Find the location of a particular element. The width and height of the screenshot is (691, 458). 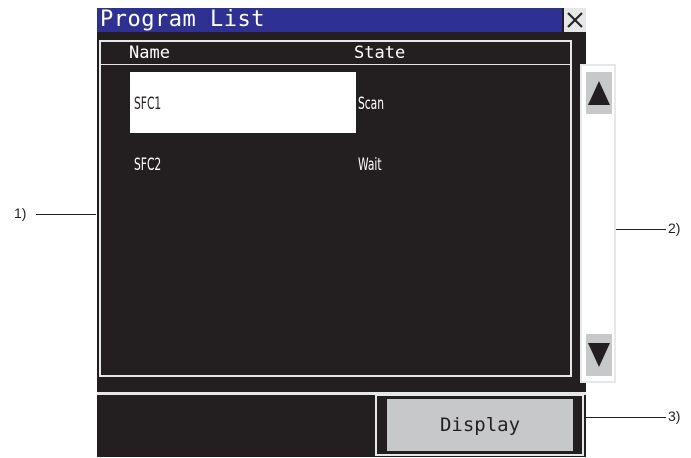

display-button: Display is located at coordinates (479, 425).